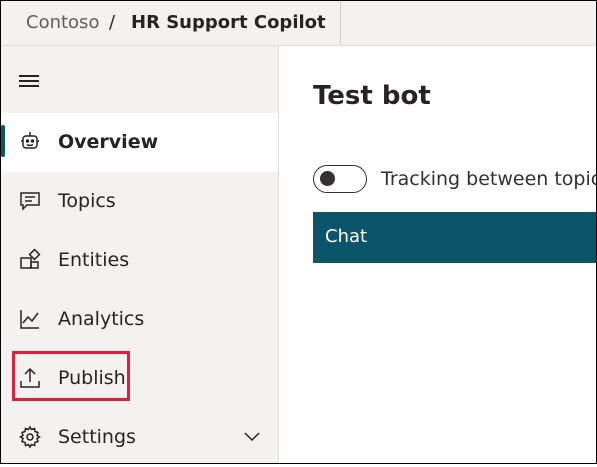 The height and width of the screenshot is (467, 597). Describe the element at coordinates (29, 81) in the screenshot. I see `hamburger-icon` at that location.